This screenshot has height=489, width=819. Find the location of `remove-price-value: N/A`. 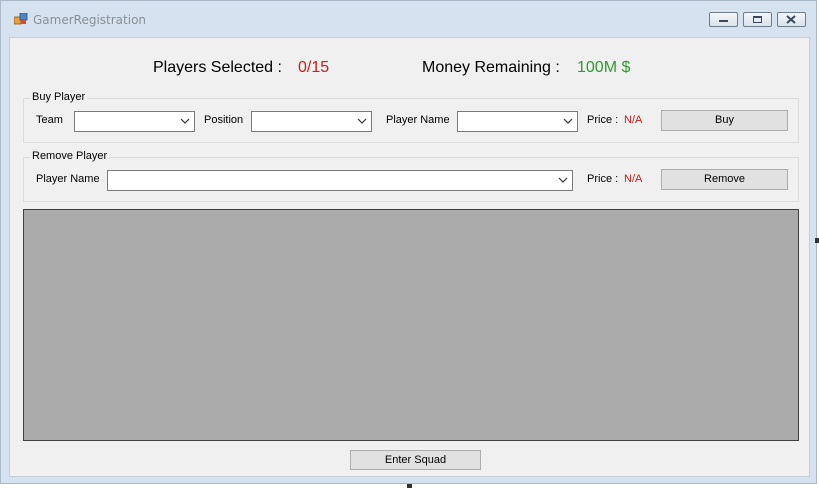

remove-price-value: N/A is located at coordinates (633, 179).